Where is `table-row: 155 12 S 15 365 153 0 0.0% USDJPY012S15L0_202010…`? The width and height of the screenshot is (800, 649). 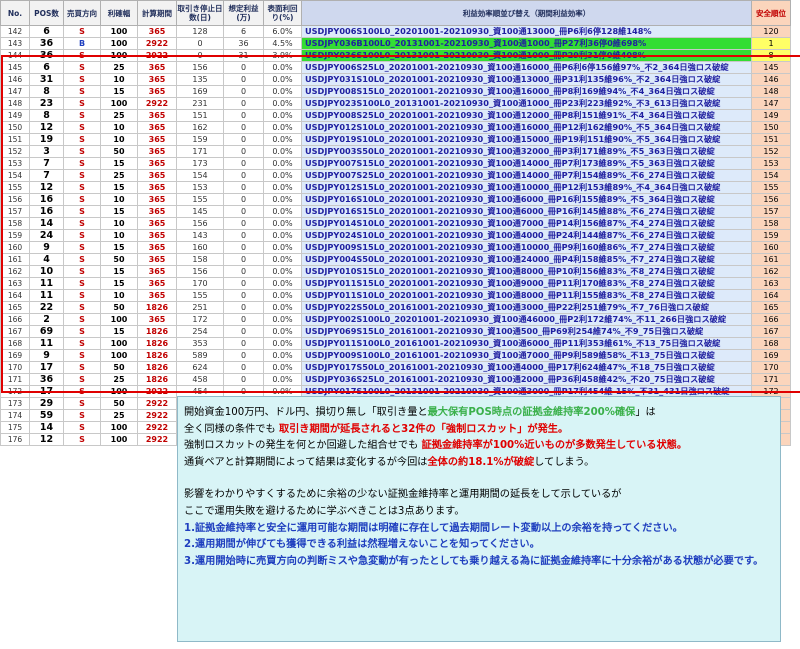 table-row: 155 12 S 15 365 153 0 0.0% USDJPY012S15L0_202010… is located at coordinates (395, 187).